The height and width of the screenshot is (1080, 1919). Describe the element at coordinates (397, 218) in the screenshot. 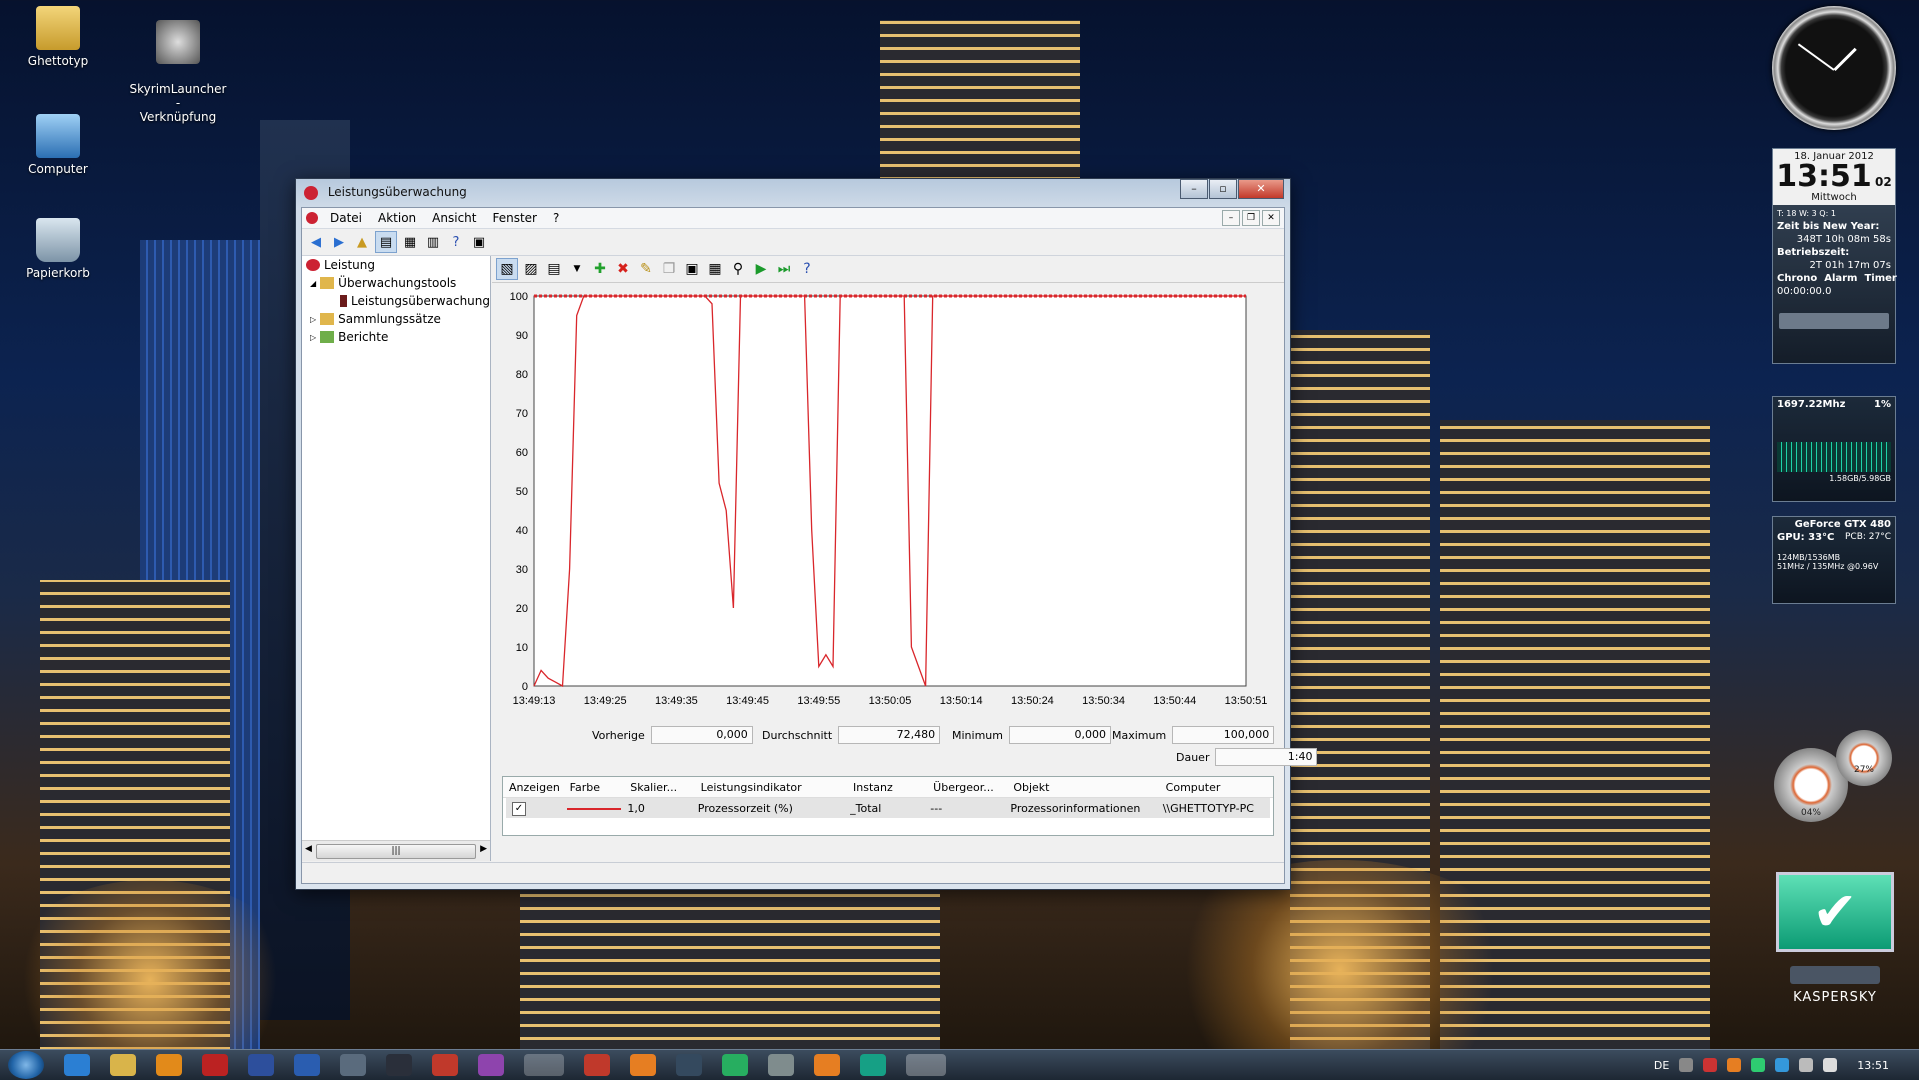

I see `menu-aktion: Aktion` at that location.